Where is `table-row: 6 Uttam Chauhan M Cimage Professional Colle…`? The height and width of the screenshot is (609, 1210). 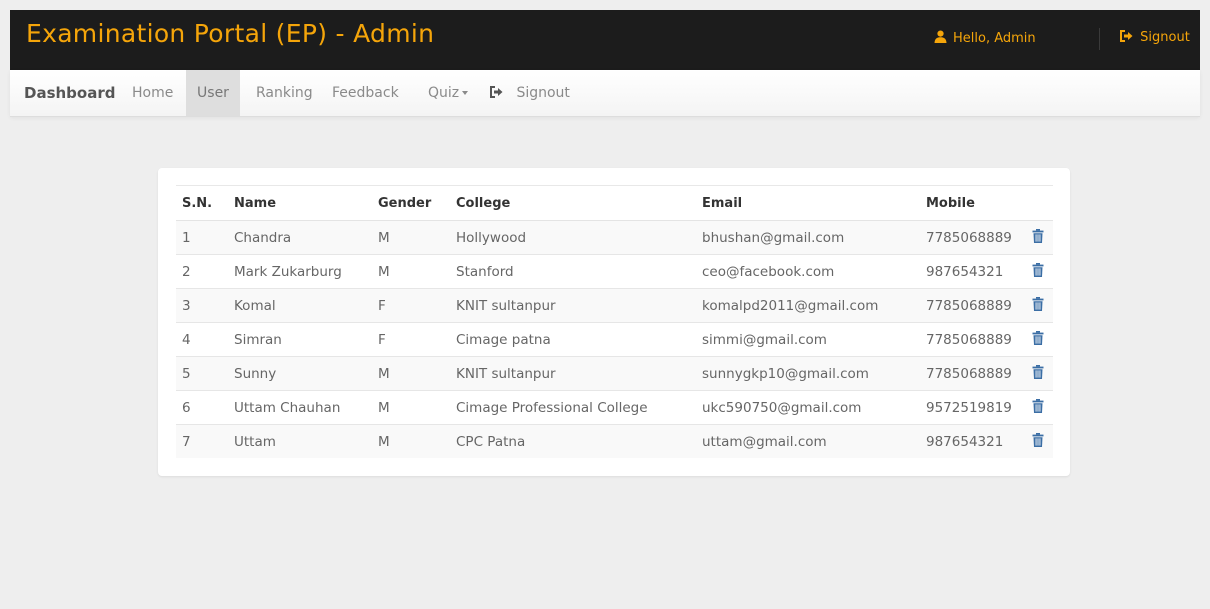
table-row: 6 Uttam Chauhan M Cimage Professional Colle… is located at coordinates (614, 407).